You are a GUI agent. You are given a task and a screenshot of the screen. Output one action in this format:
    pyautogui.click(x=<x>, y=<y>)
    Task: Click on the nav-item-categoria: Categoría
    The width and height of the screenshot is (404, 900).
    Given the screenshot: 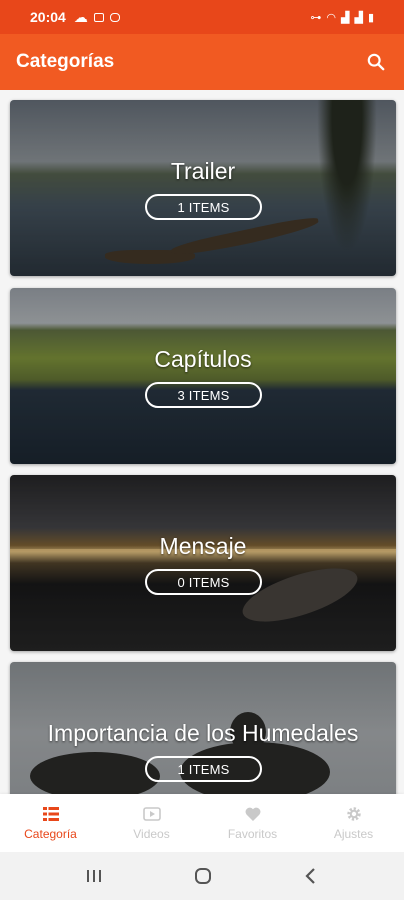 What is the action you would take?
    pyautogui.click(x=50, y=823)
    